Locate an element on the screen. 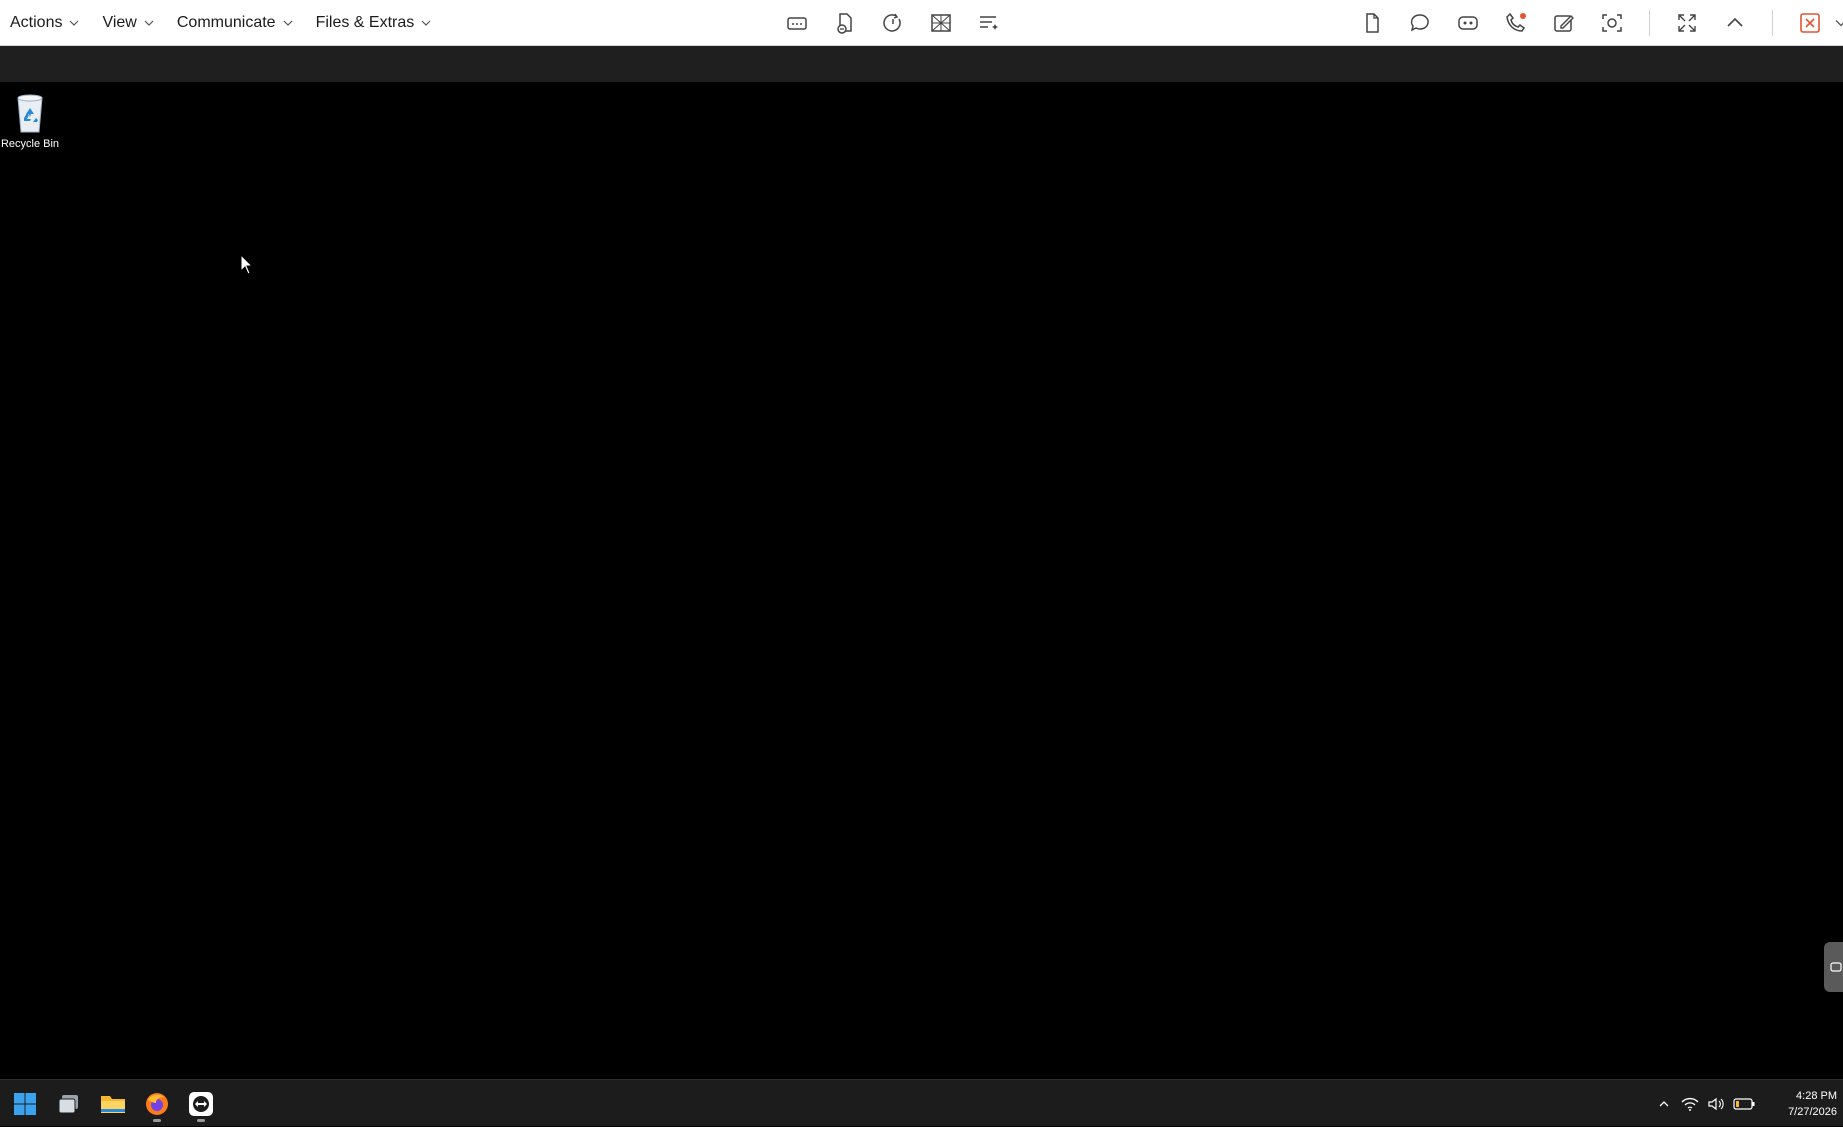 The image size is (1843, 1127). volume-button is located at coordinates (1716, 1104).